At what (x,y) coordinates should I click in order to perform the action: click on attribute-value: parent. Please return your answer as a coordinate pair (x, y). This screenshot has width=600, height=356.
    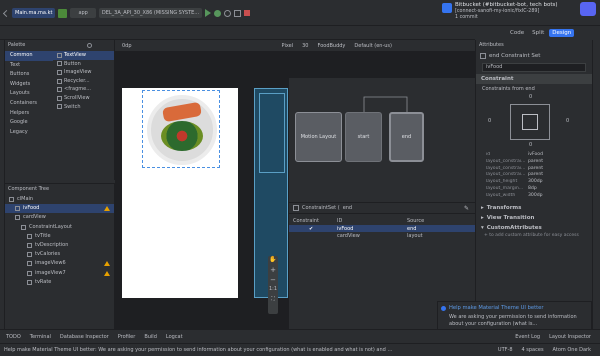
    Looking at the image, I should click on (535, 162).